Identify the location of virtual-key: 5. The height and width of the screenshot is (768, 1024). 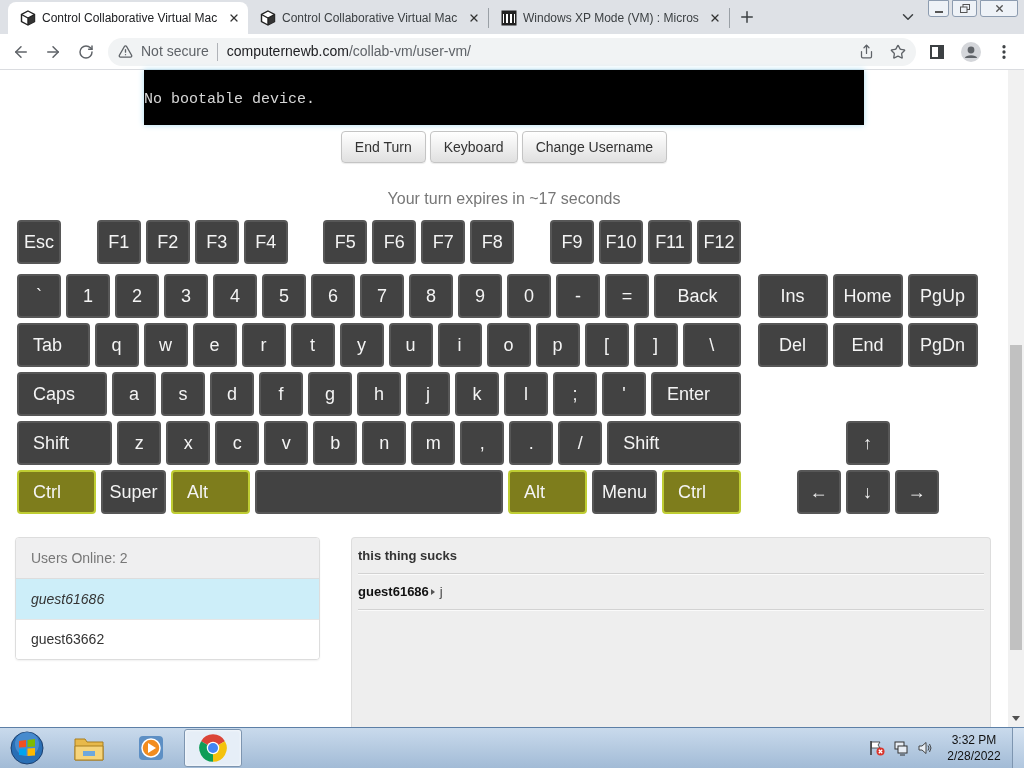
(284, 296).